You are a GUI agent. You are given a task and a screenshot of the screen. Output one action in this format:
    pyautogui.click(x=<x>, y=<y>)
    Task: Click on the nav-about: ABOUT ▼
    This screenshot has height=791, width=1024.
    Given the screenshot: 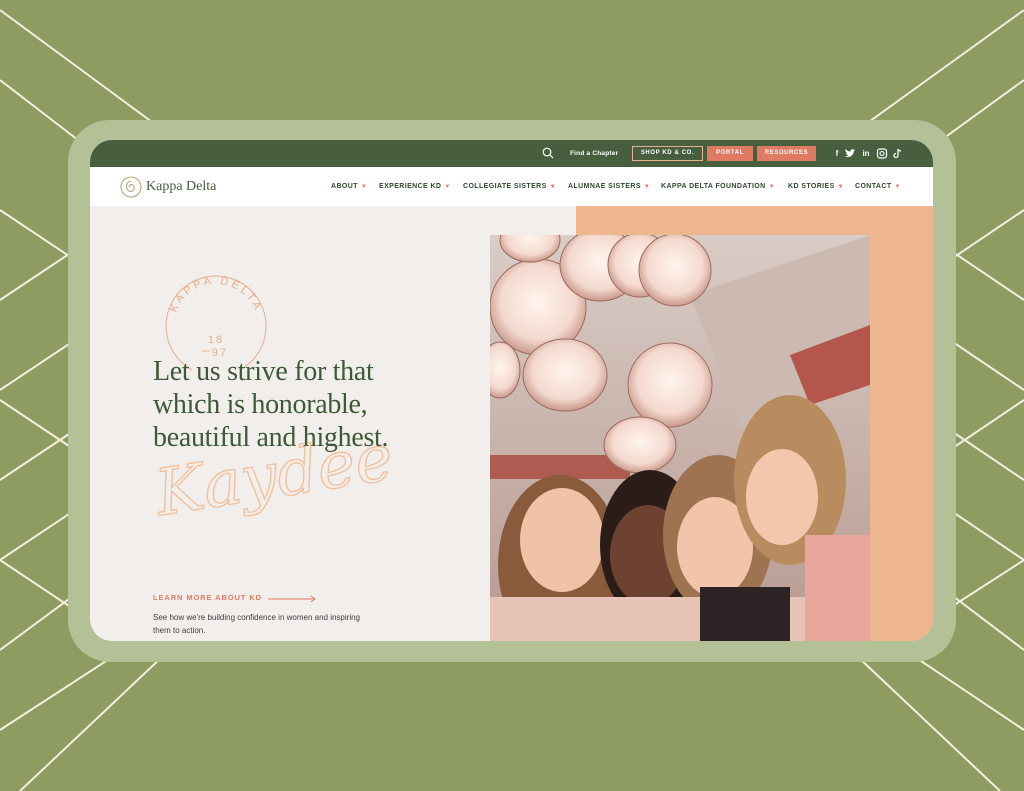 What is the action you would take?
    pyautogui.click(x=349, y=186)
    